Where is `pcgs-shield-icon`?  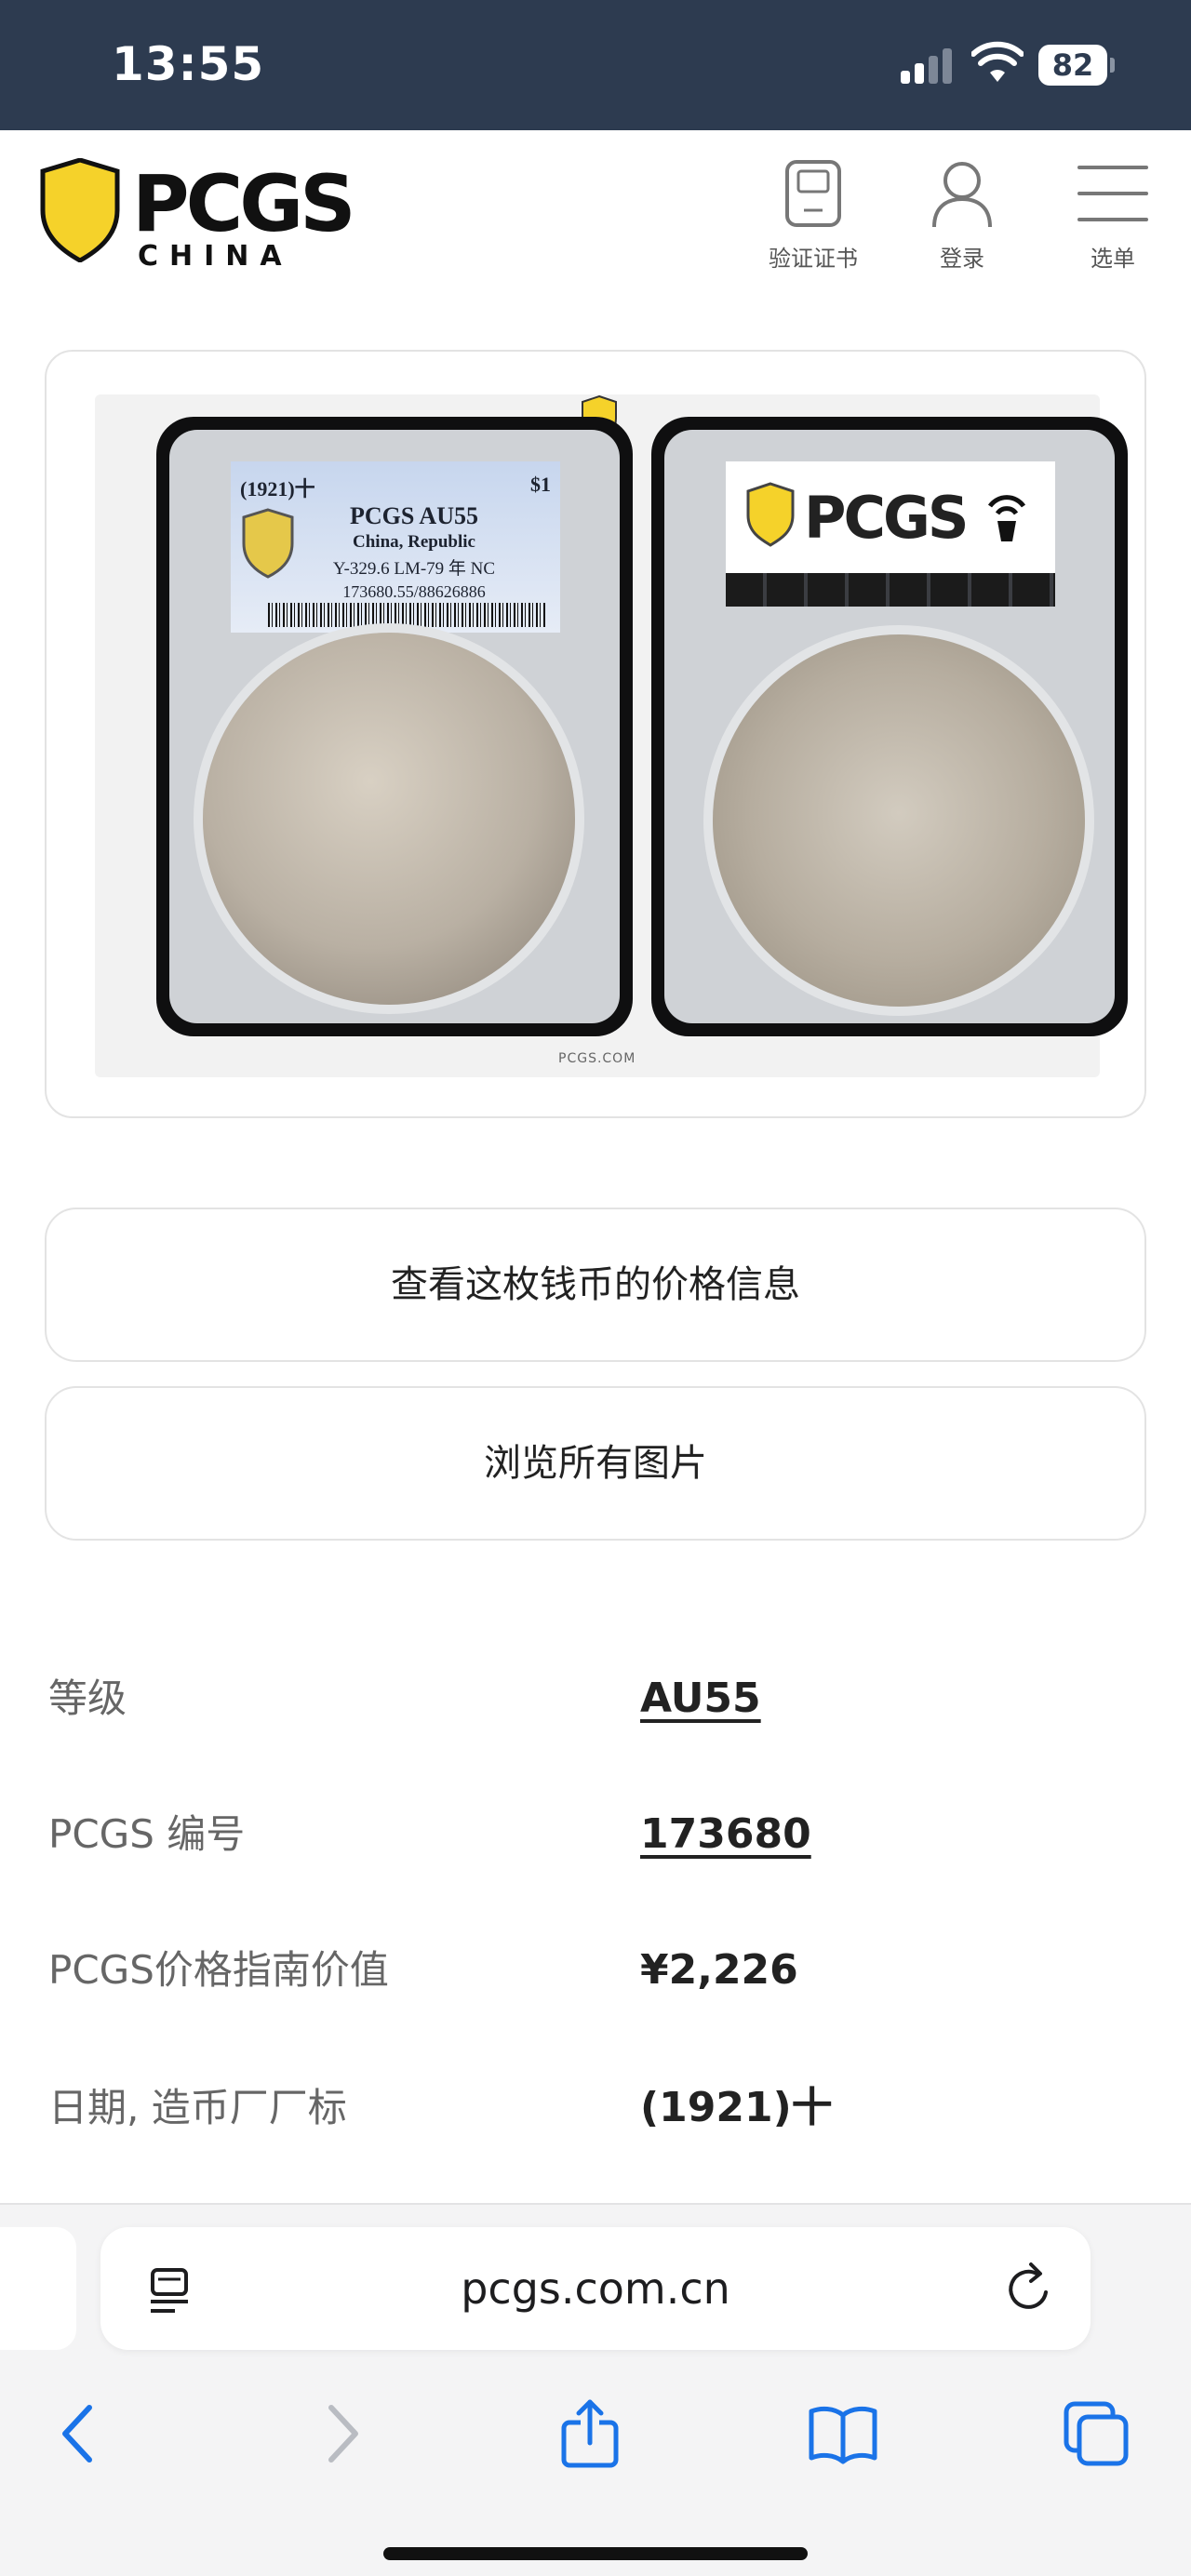
pcgs-shield-icon is located at coordinates (770, 514).